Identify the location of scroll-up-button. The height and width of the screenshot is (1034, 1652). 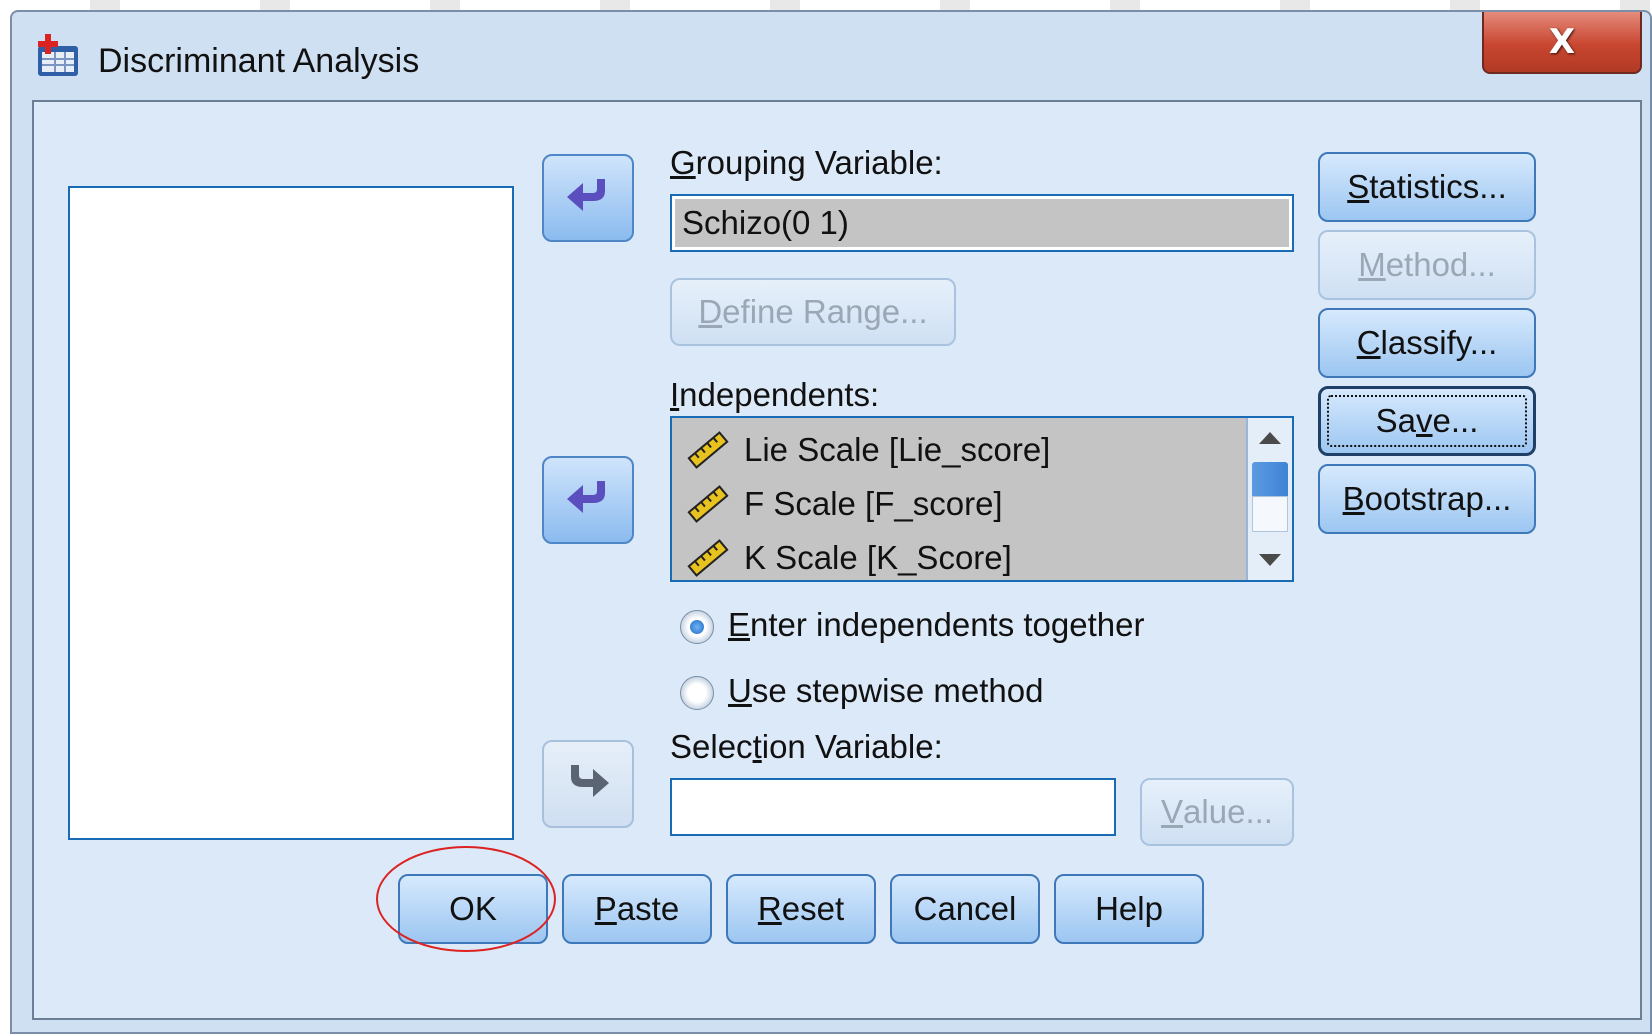
(1270, 438).